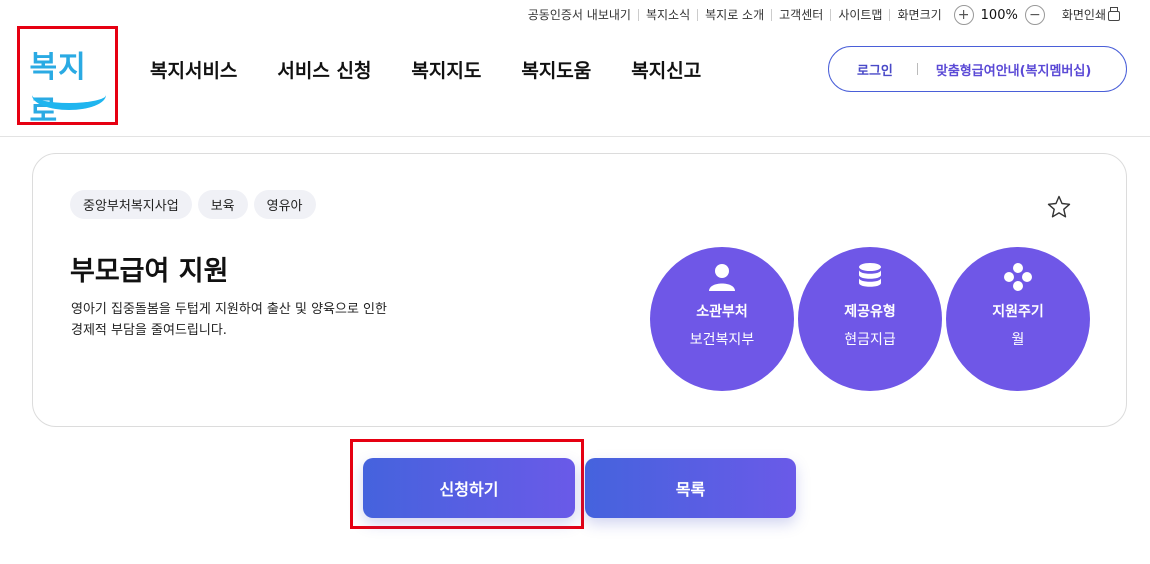  What do you see at coordinates (722, 277) in the screenshot?
I see `person-icon` at bounding box center [722, 277].